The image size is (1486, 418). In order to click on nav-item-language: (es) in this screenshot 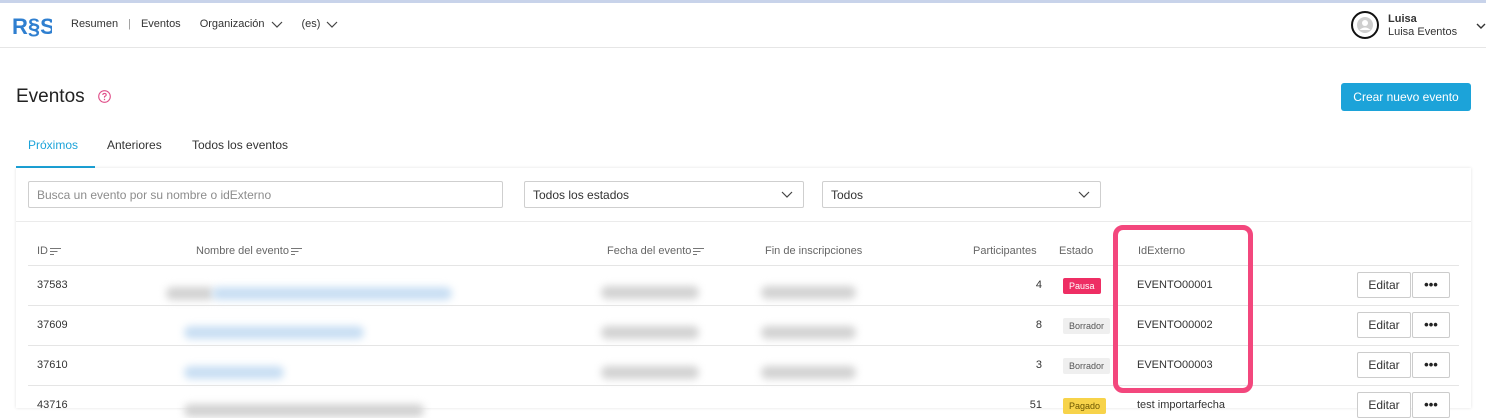, I will do `click(320, 24)`.